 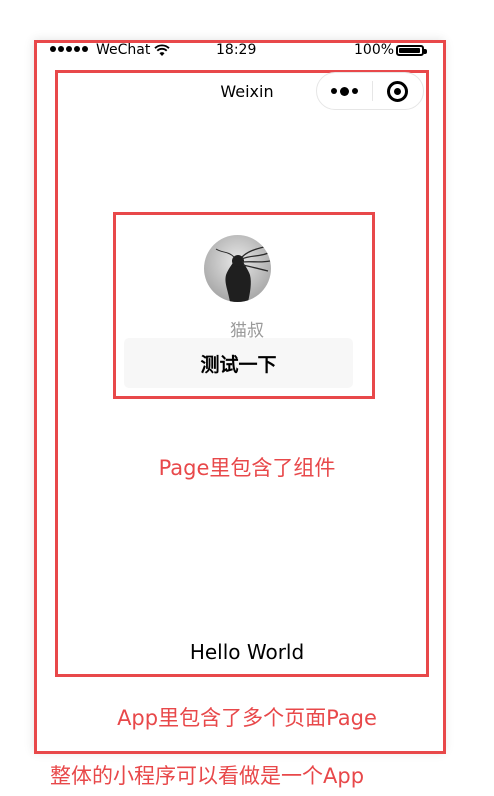 I want to click on battery-percent: 100%, so click(x=374, y=50).